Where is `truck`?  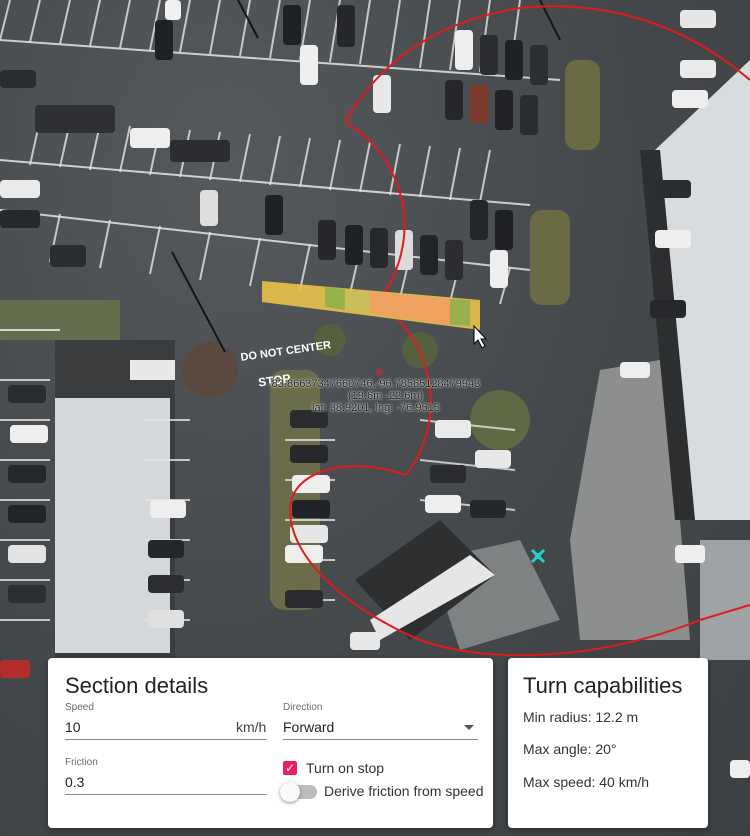
truck is located at coordinates (152, 370).